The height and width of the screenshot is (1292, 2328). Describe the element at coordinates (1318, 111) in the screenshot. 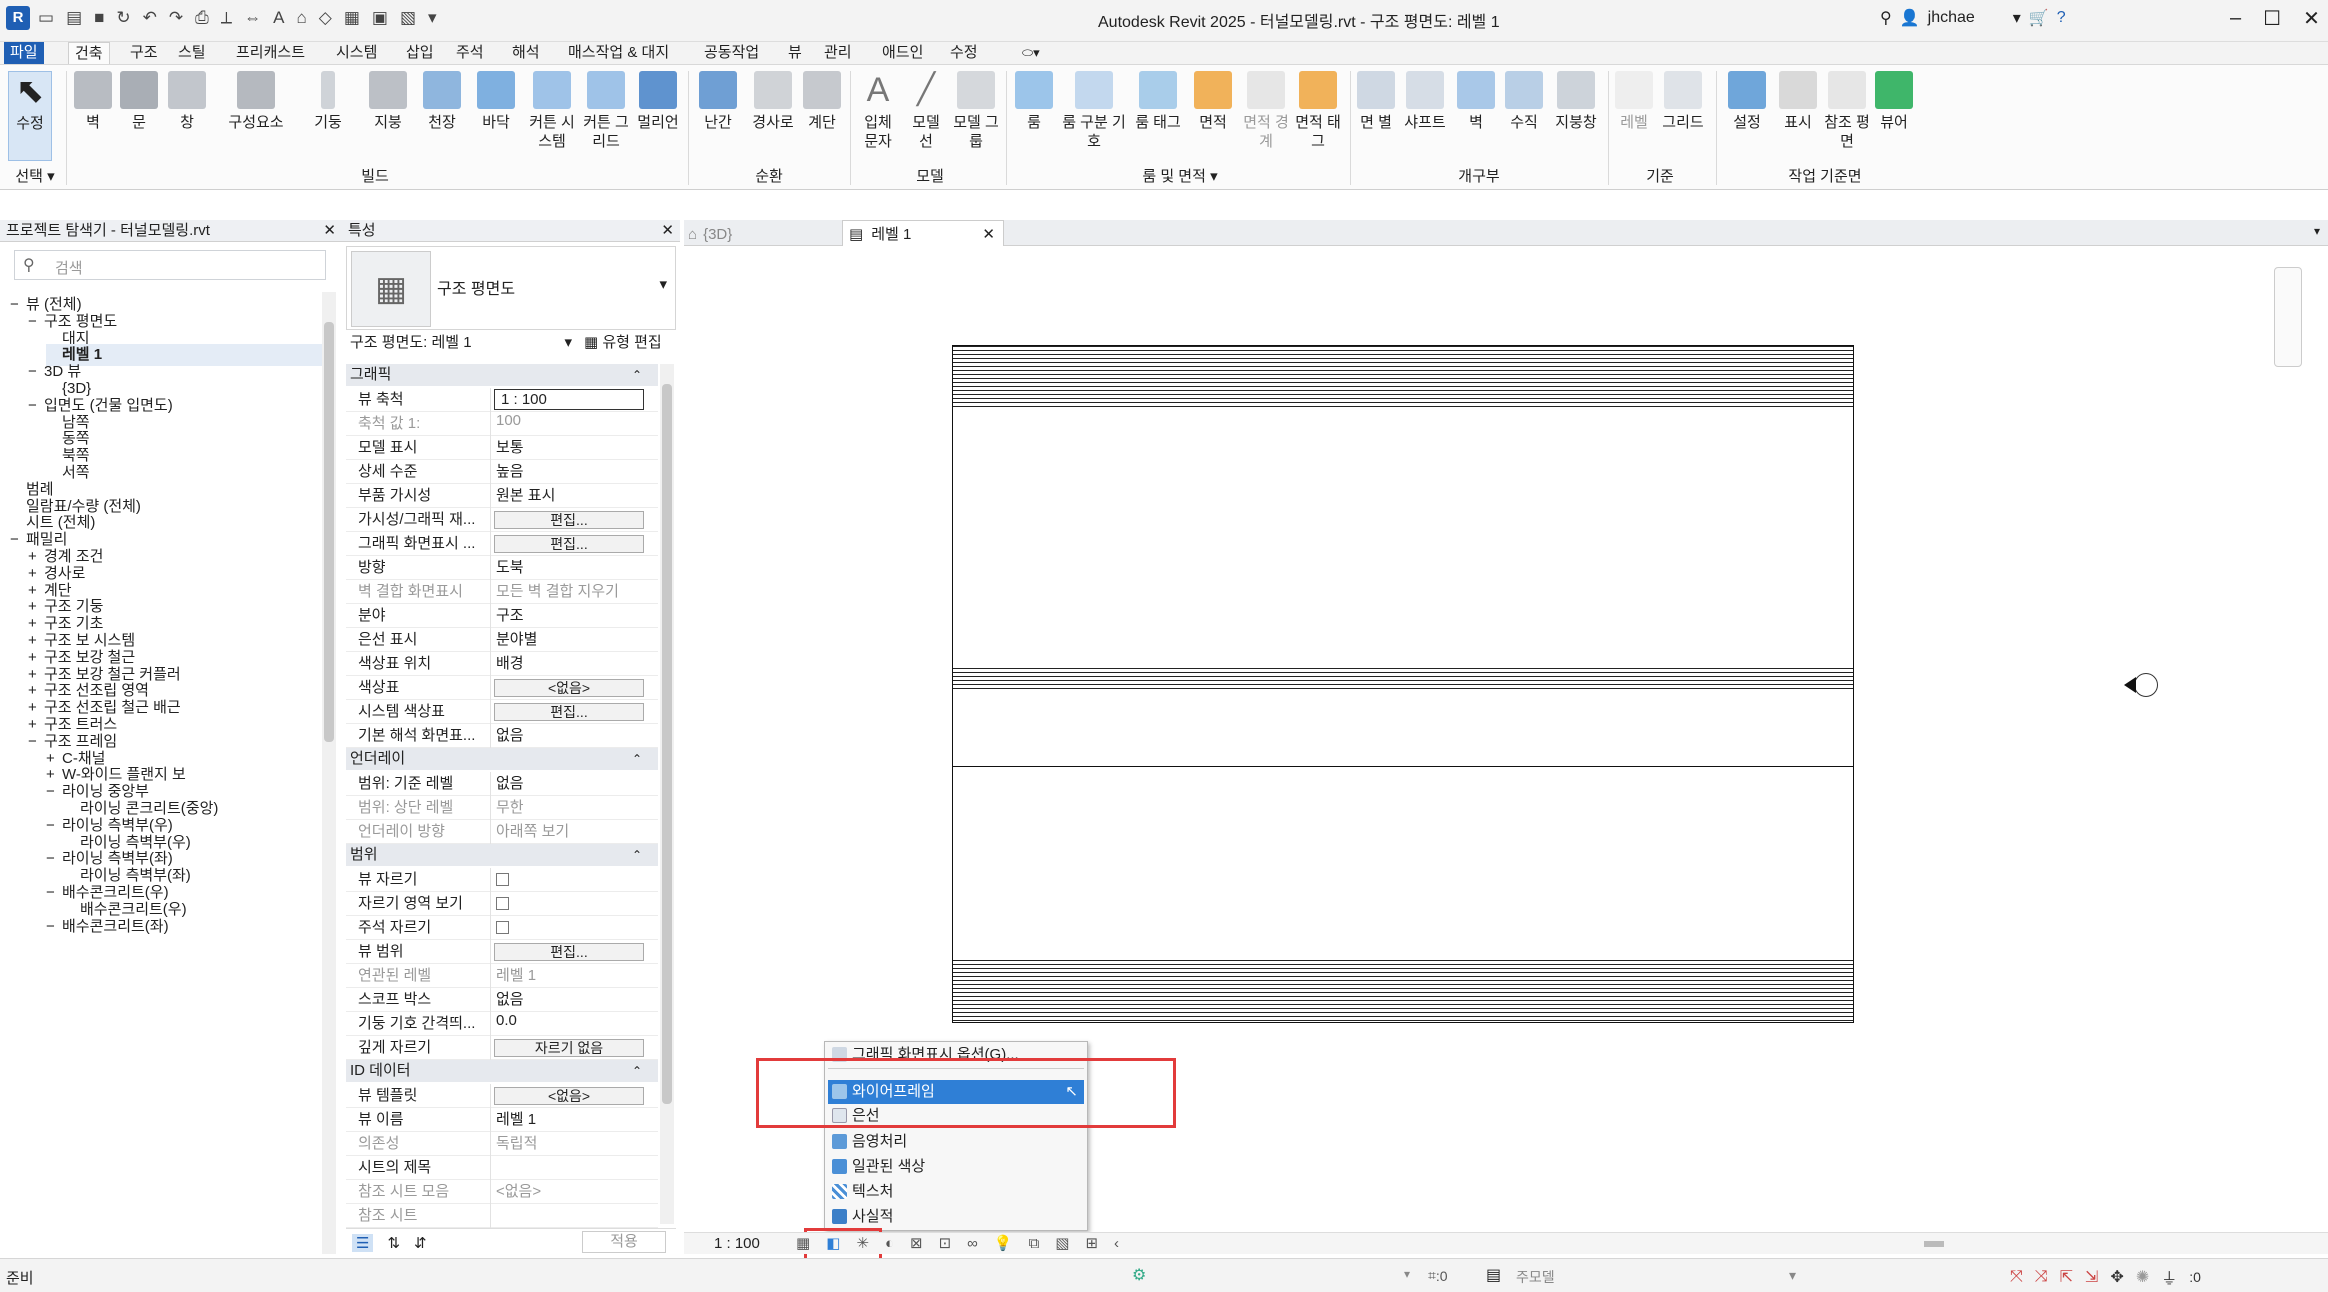

I see `area-tag-button: 면적 태그` at that location.